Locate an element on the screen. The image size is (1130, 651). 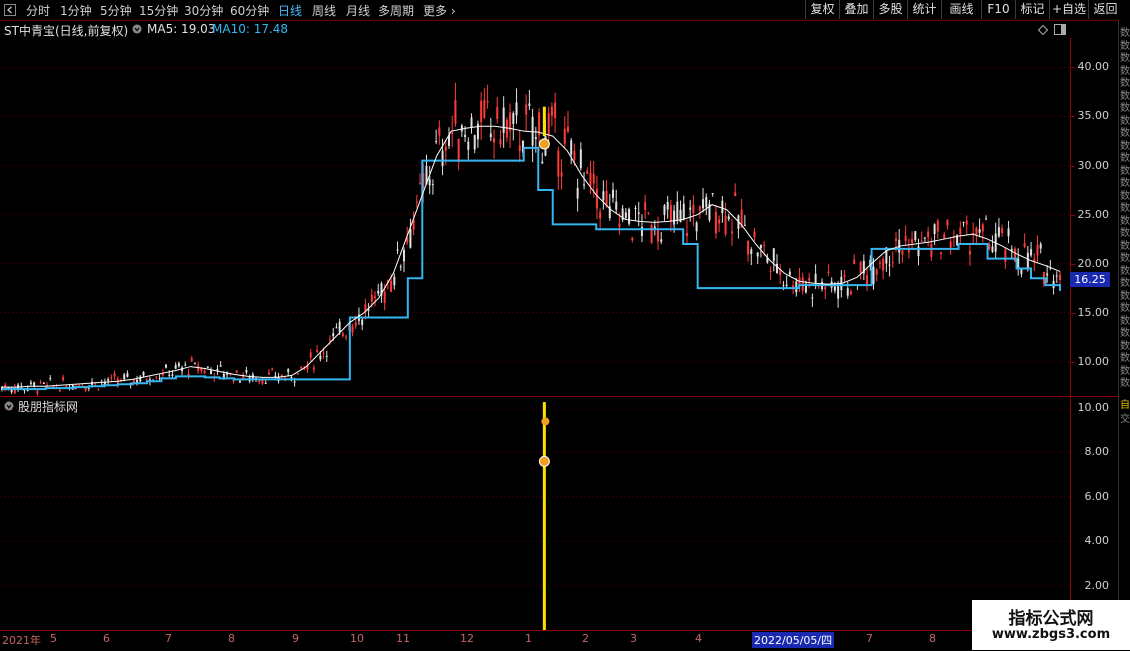
fuquan-button: 复权 is located at coordinates (822, 9).